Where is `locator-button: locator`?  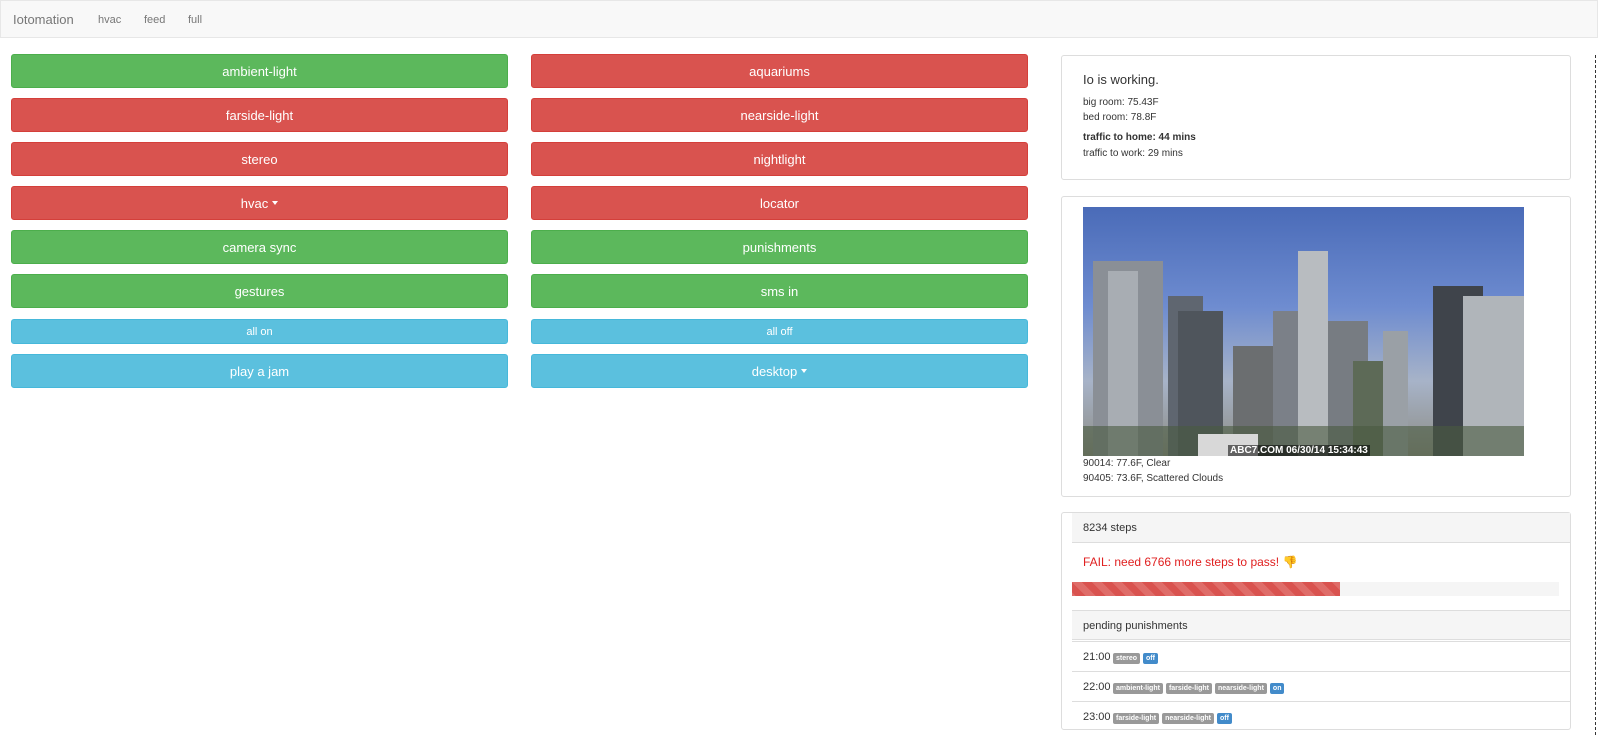
locator-button: locator is located at coordinates (779, 203).